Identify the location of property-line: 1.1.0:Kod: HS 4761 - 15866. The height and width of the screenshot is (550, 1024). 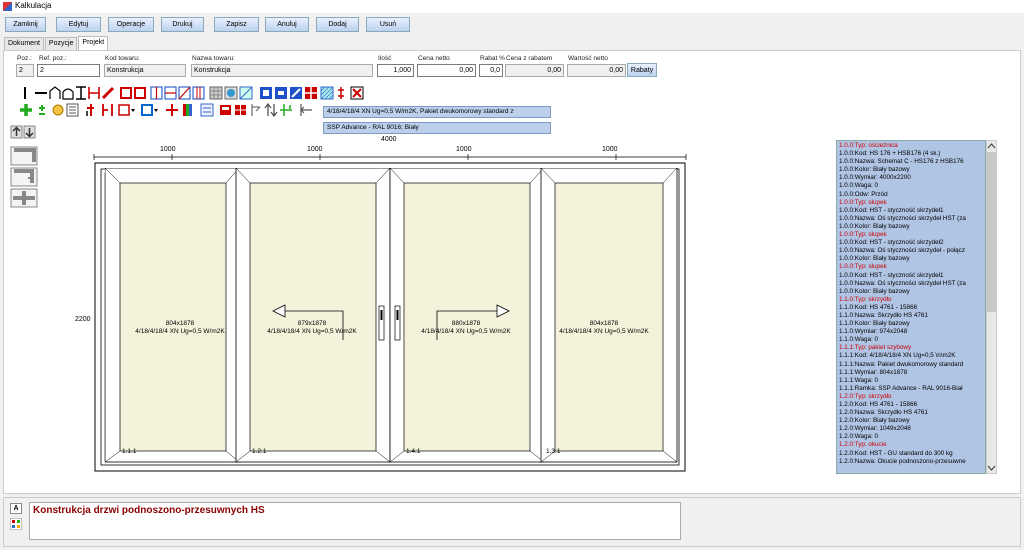
(911, 308).